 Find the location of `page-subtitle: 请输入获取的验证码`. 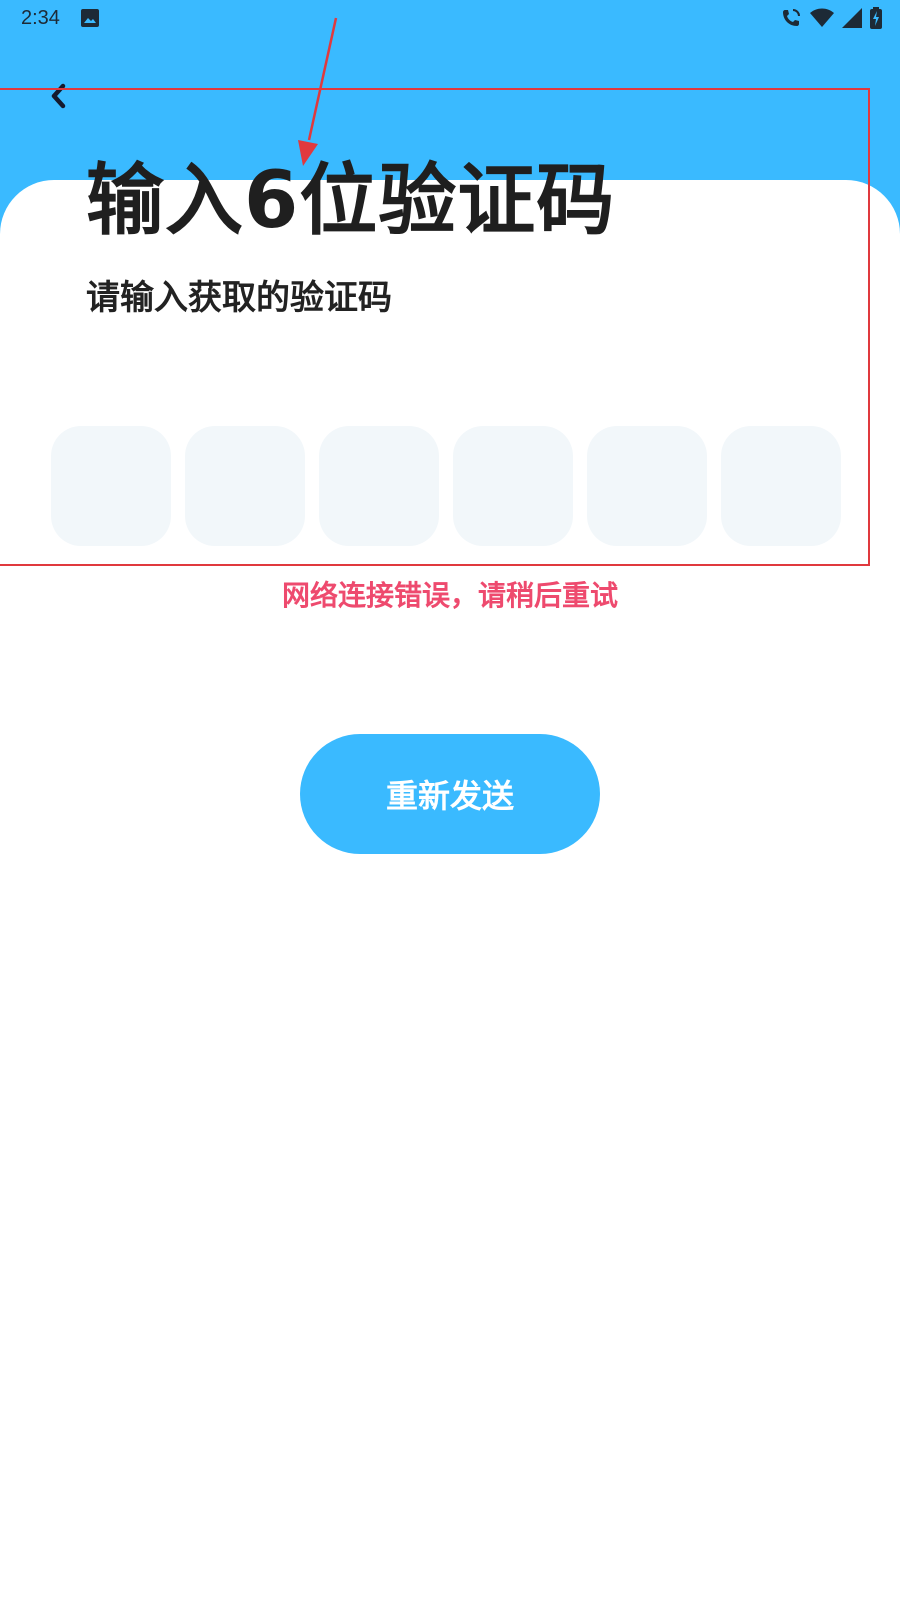

page-subtitle: 请输入获取的验证码 is located at coordinates (239, 298).